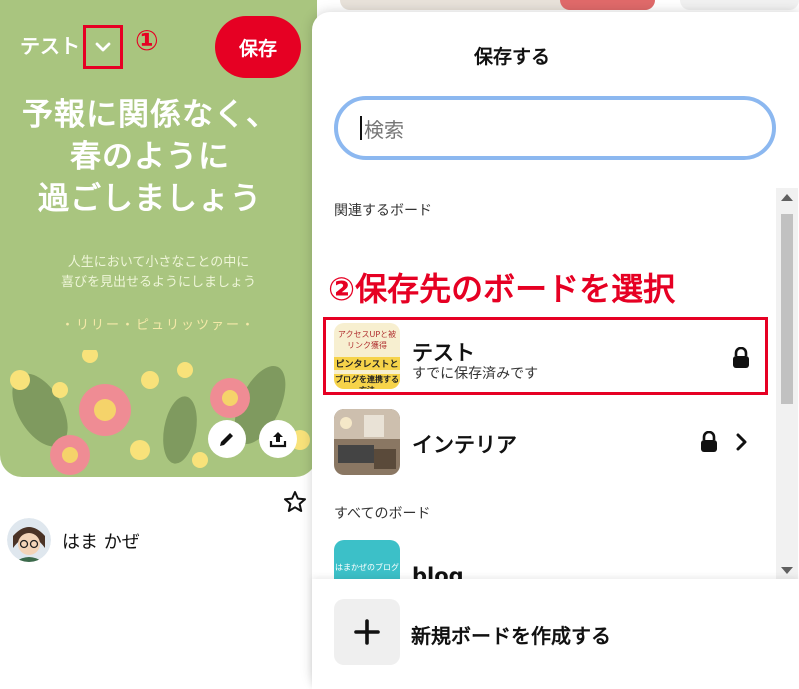 The height and width of the screenshot is (689, 799). I want to click on plus-icon, so click(367, 632).